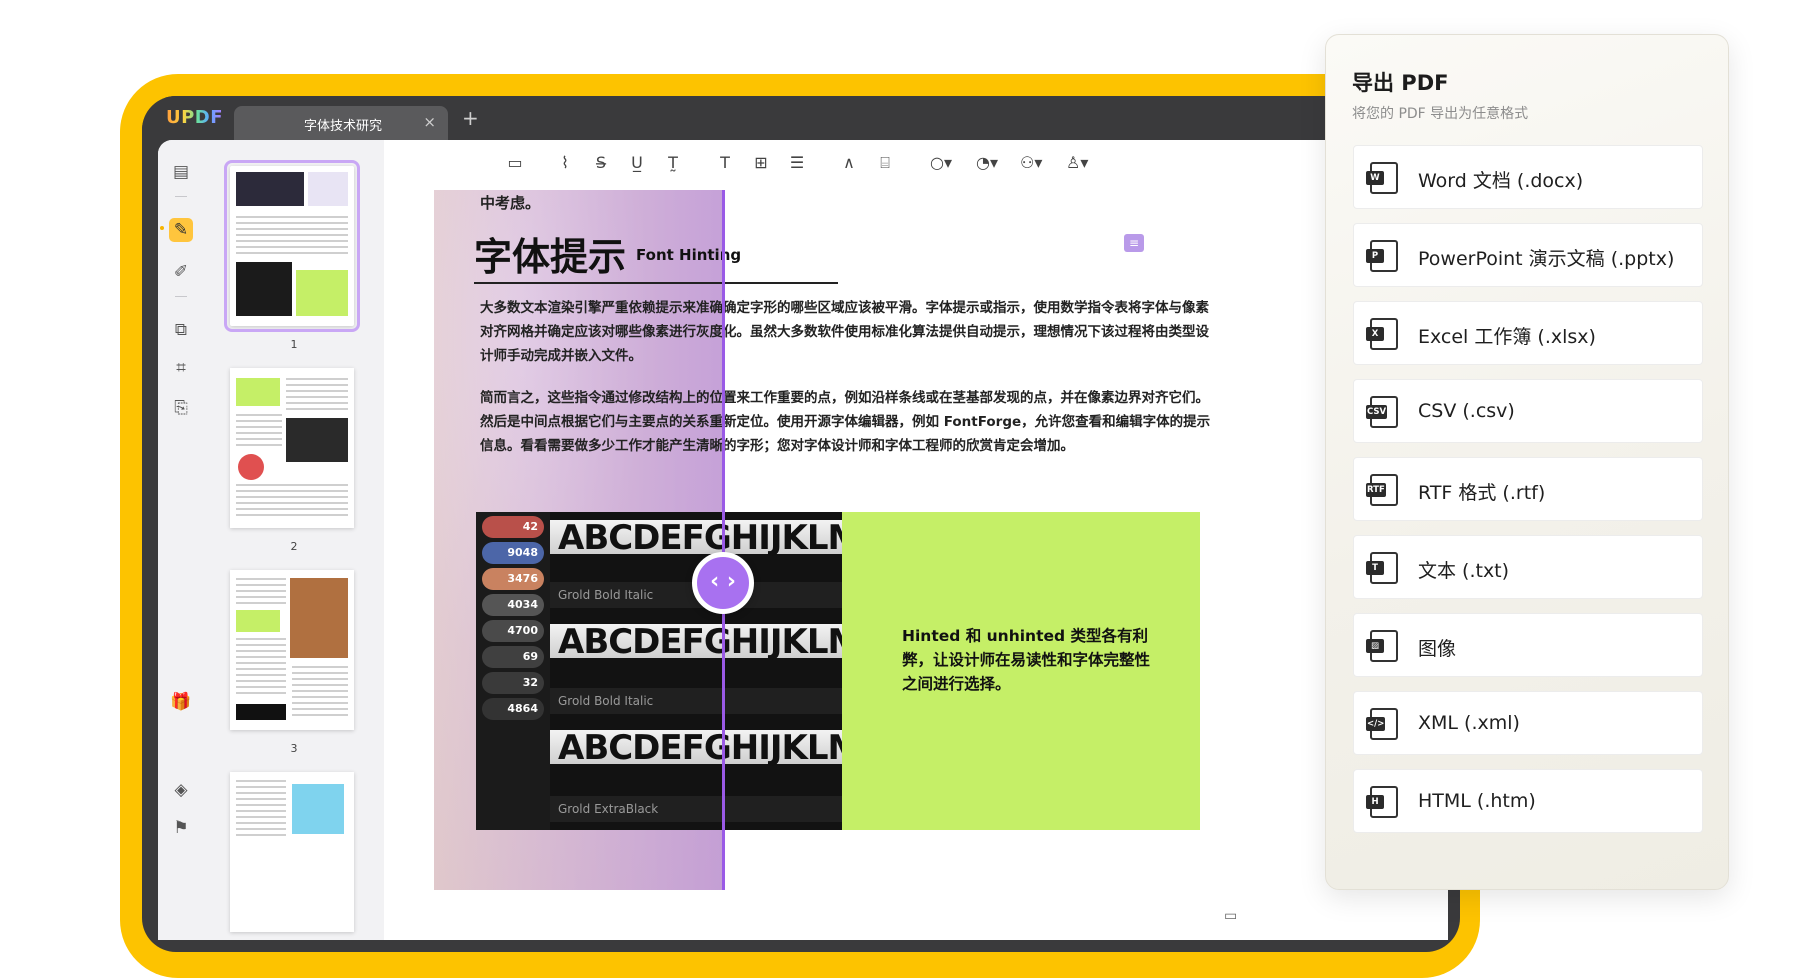 This screenshot has width=1798, height=978. I want to click on shape-icon: ○▾, so click(941, 163).